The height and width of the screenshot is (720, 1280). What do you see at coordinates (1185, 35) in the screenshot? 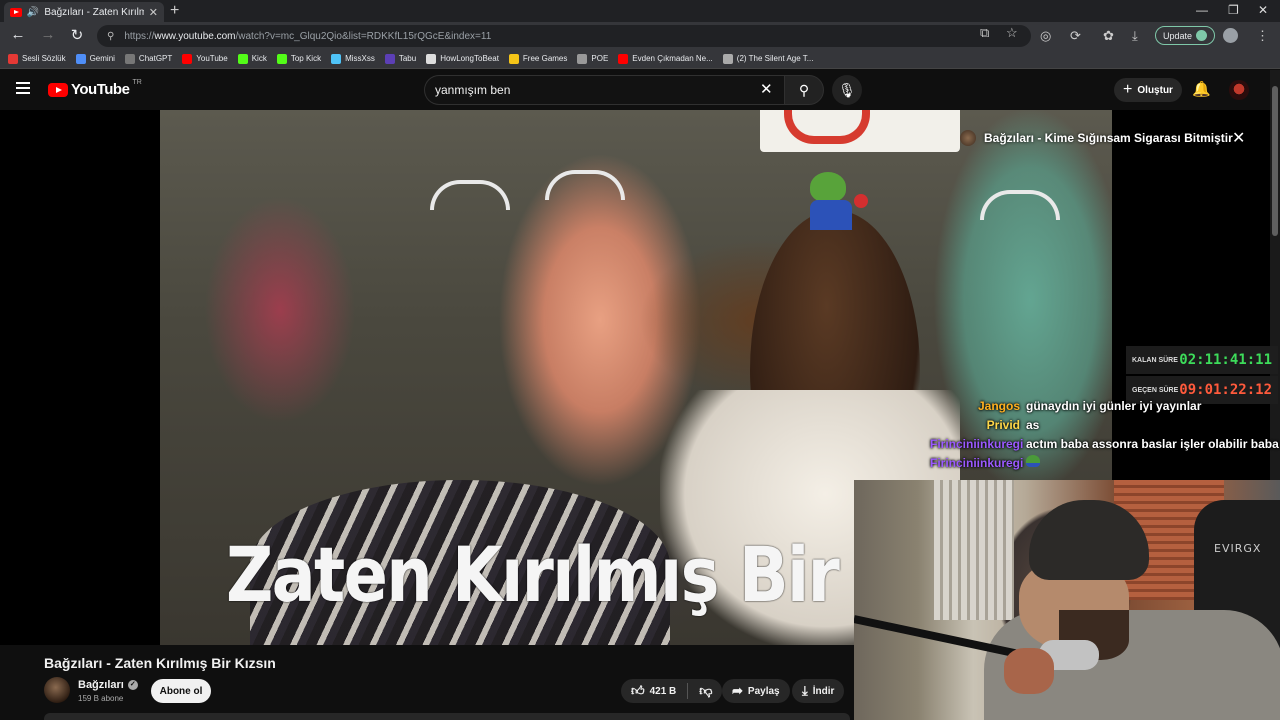
I see `update-button: Update` at bounding box center [1185, 35].